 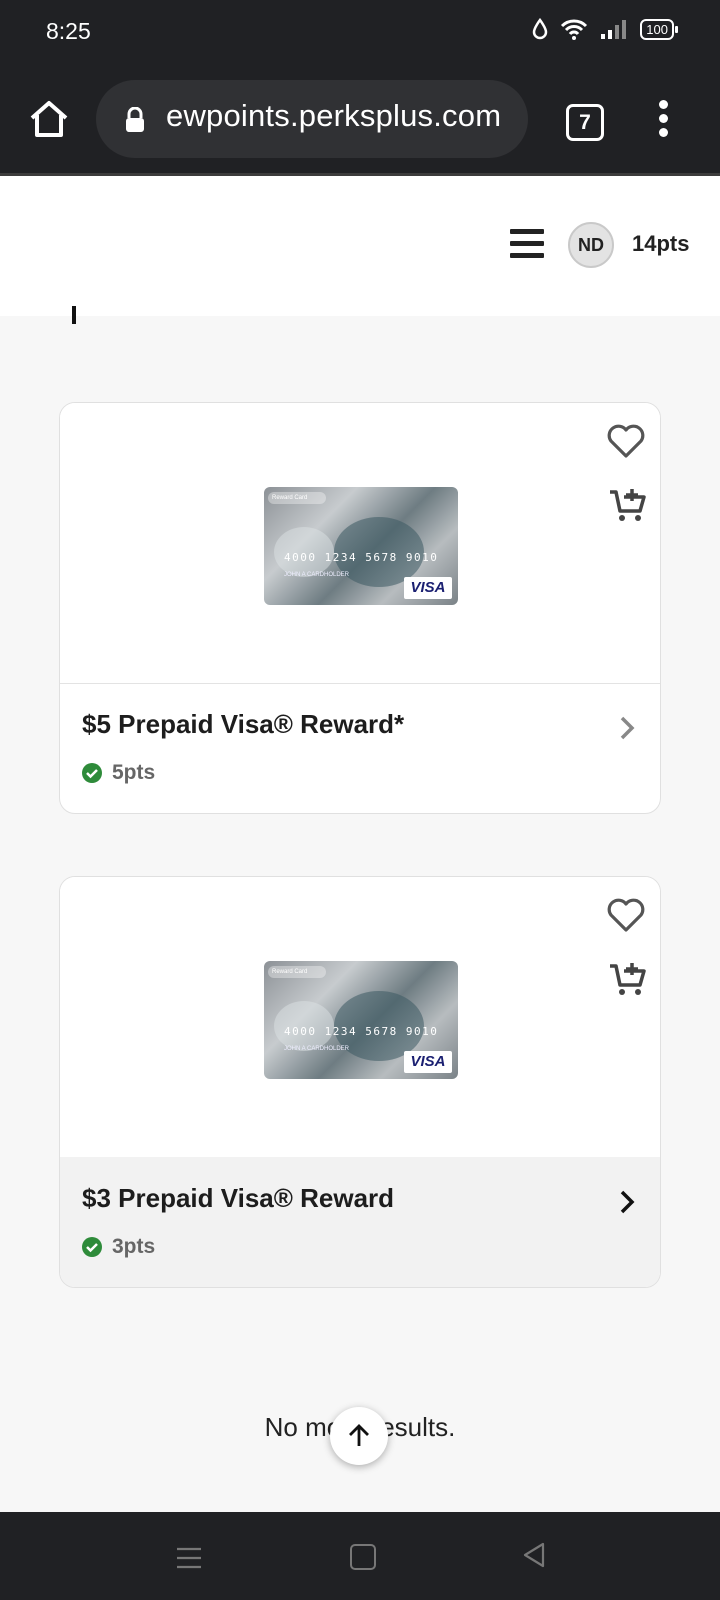 I want to click on points-cost-text: 3pts, so click(x=134, y=1246).